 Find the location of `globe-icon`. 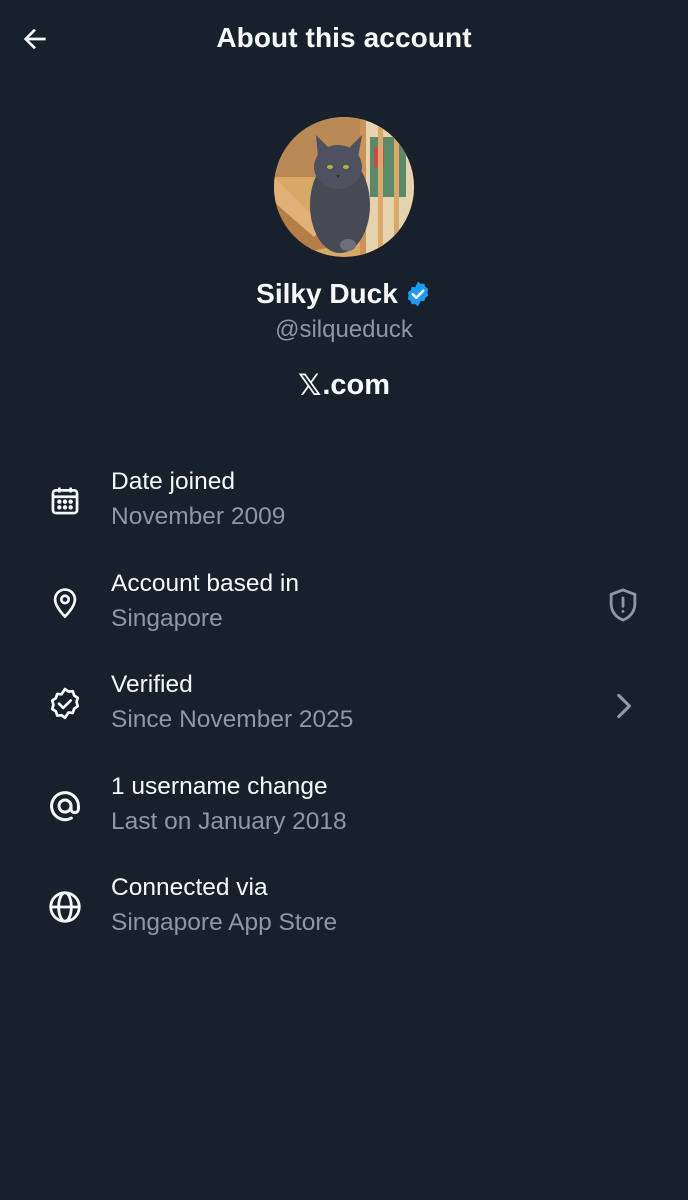

globe-icon is located at coordinates (65, 907).